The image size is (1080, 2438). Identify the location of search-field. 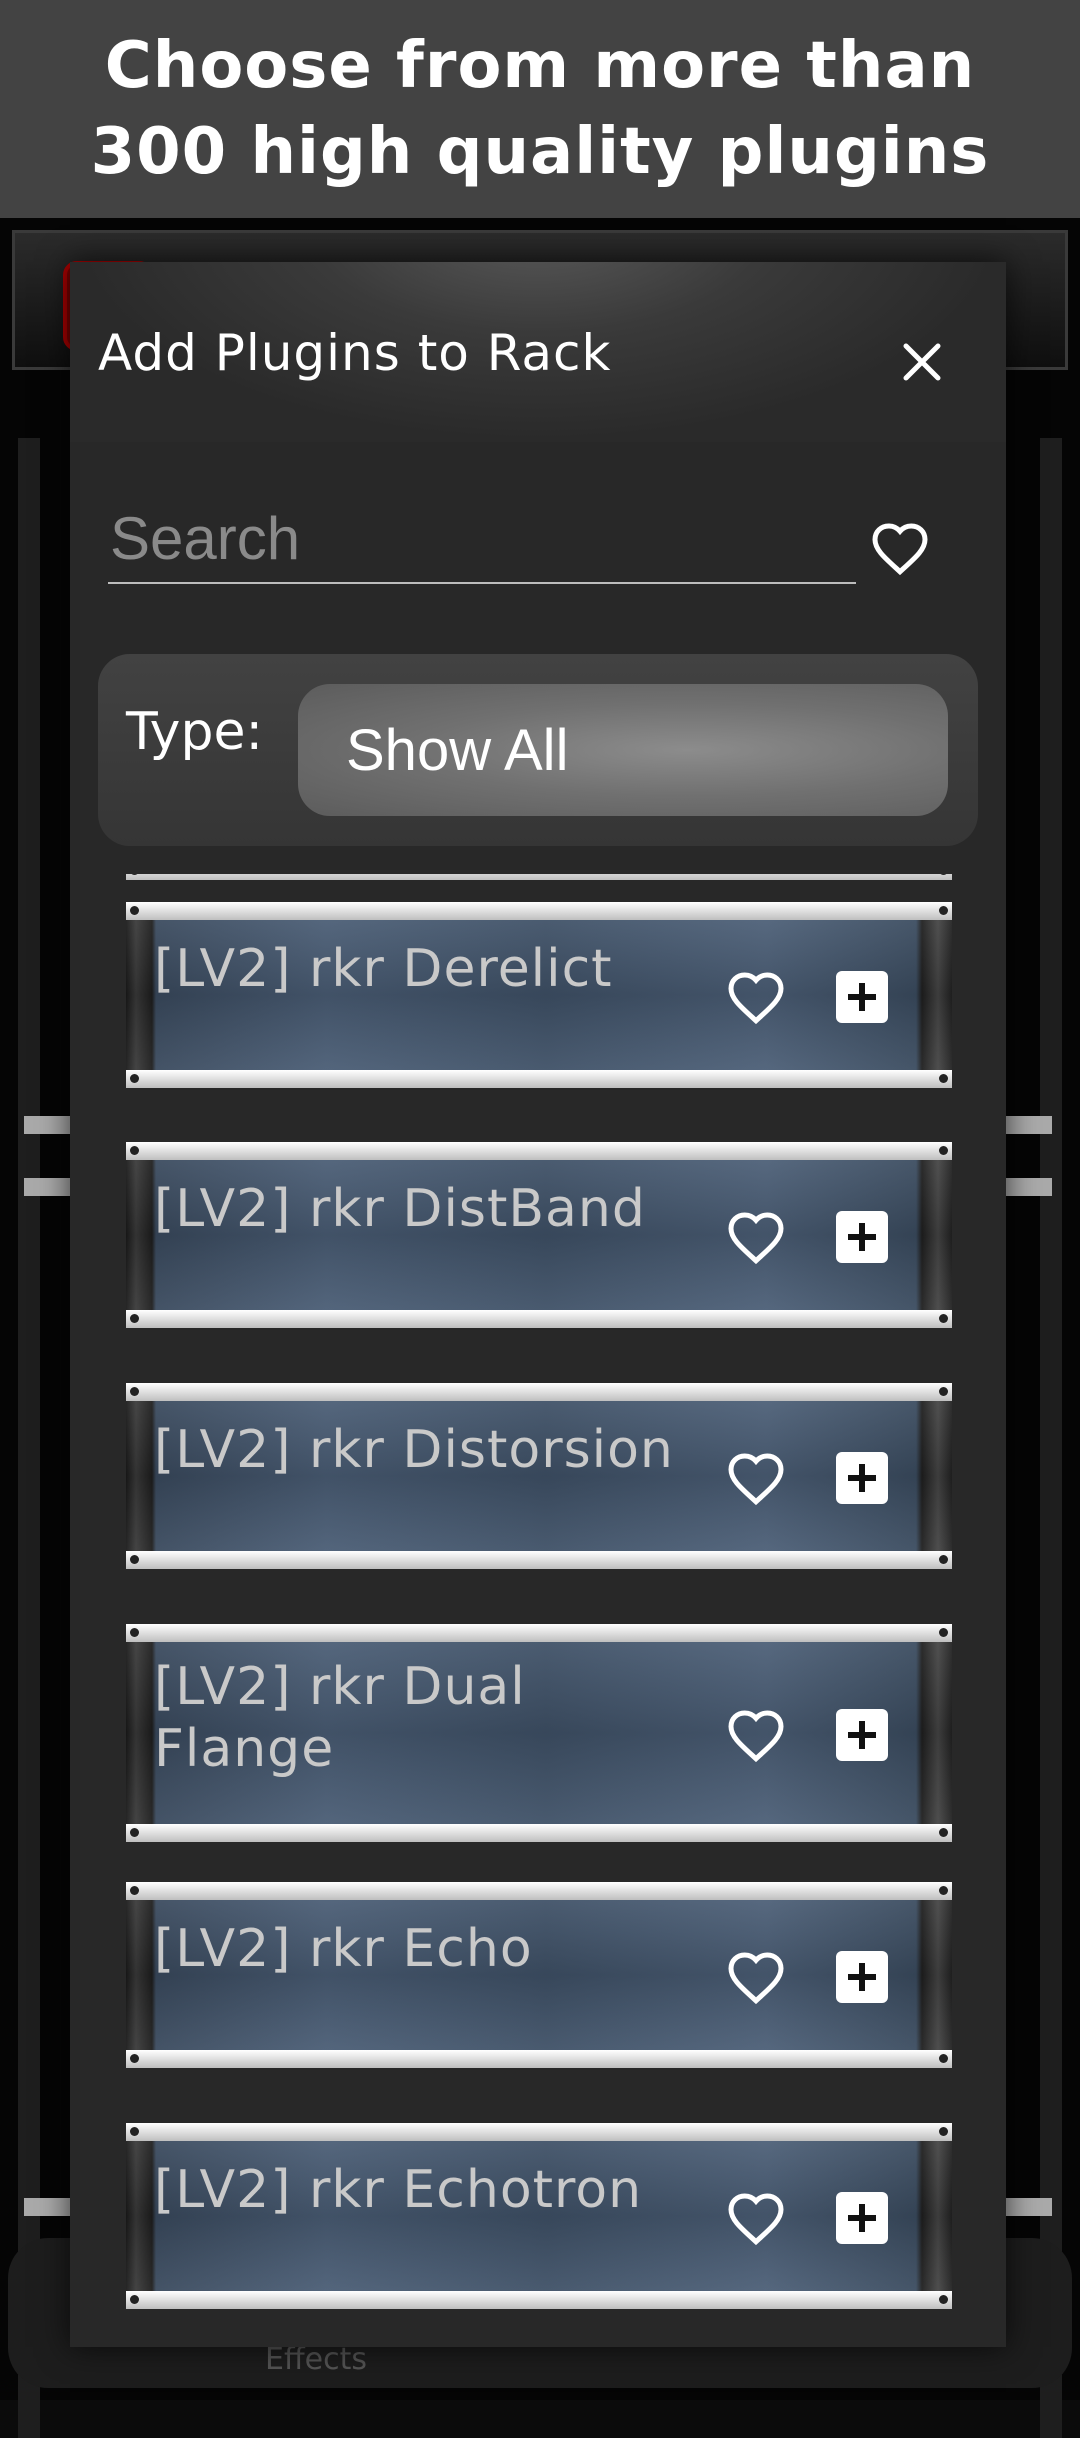
(484, 538).